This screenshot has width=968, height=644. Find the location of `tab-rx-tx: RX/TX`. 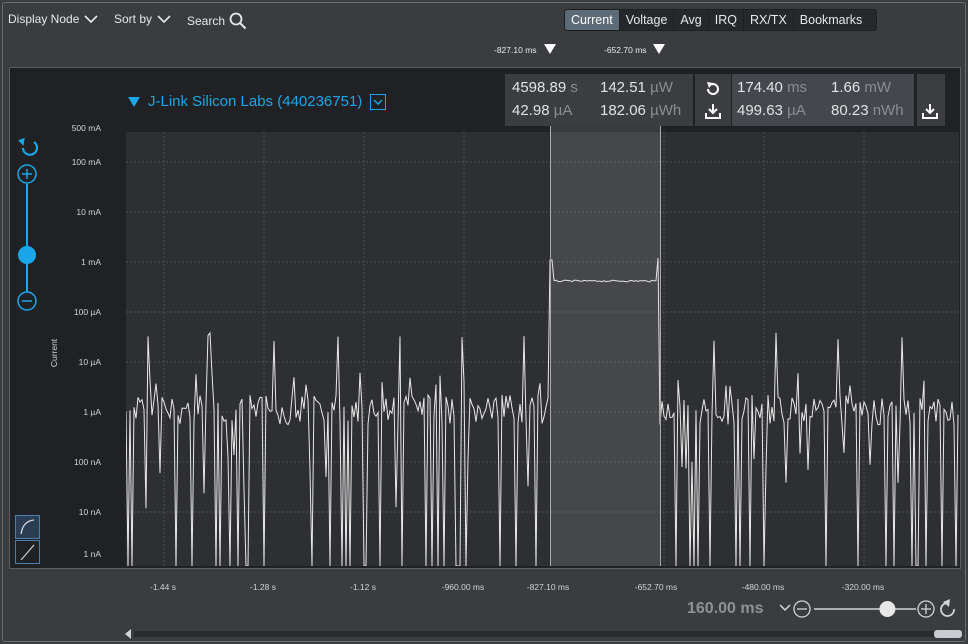

tab-rx-tx: RX/TX is located at coordinates (769, 20).